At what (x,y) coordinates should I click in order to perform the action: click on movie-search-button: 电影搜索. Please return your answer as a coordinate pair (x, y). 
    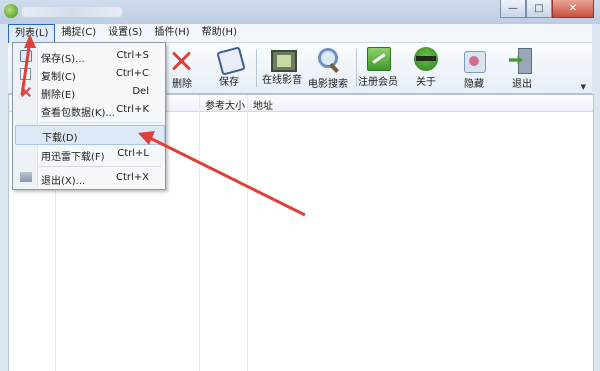
    Looking at the image, I should click on (328, 68).